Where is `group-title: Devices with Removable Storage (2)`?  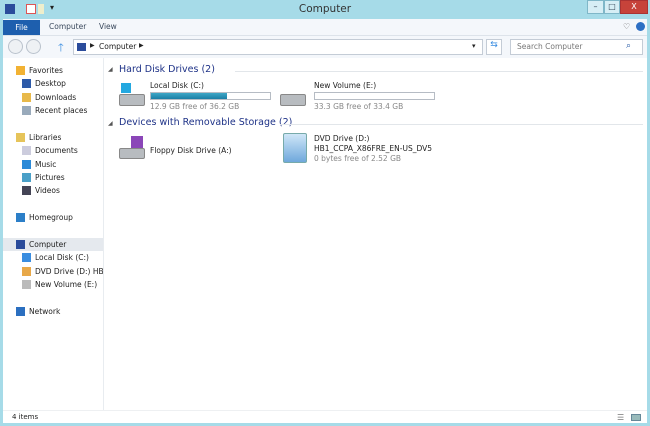 group-title: Devices with Removable Storage (2) is located at coordinates (205, 122).